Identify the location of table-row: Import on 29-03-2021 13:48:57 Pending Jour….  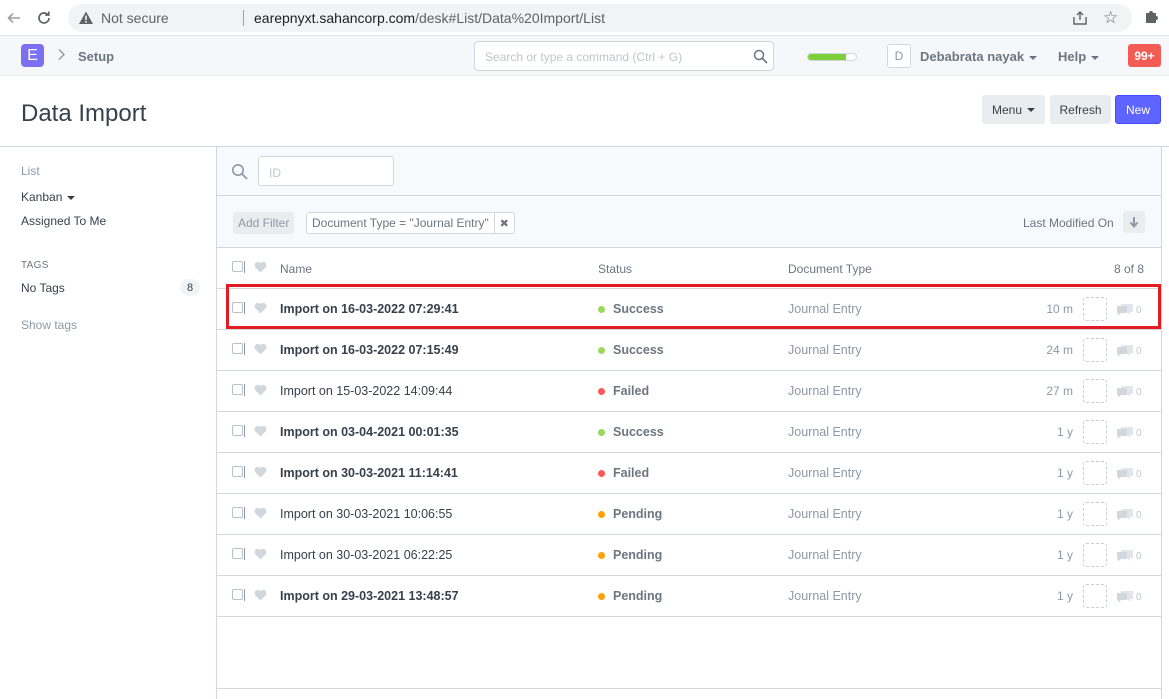
(689, 596).